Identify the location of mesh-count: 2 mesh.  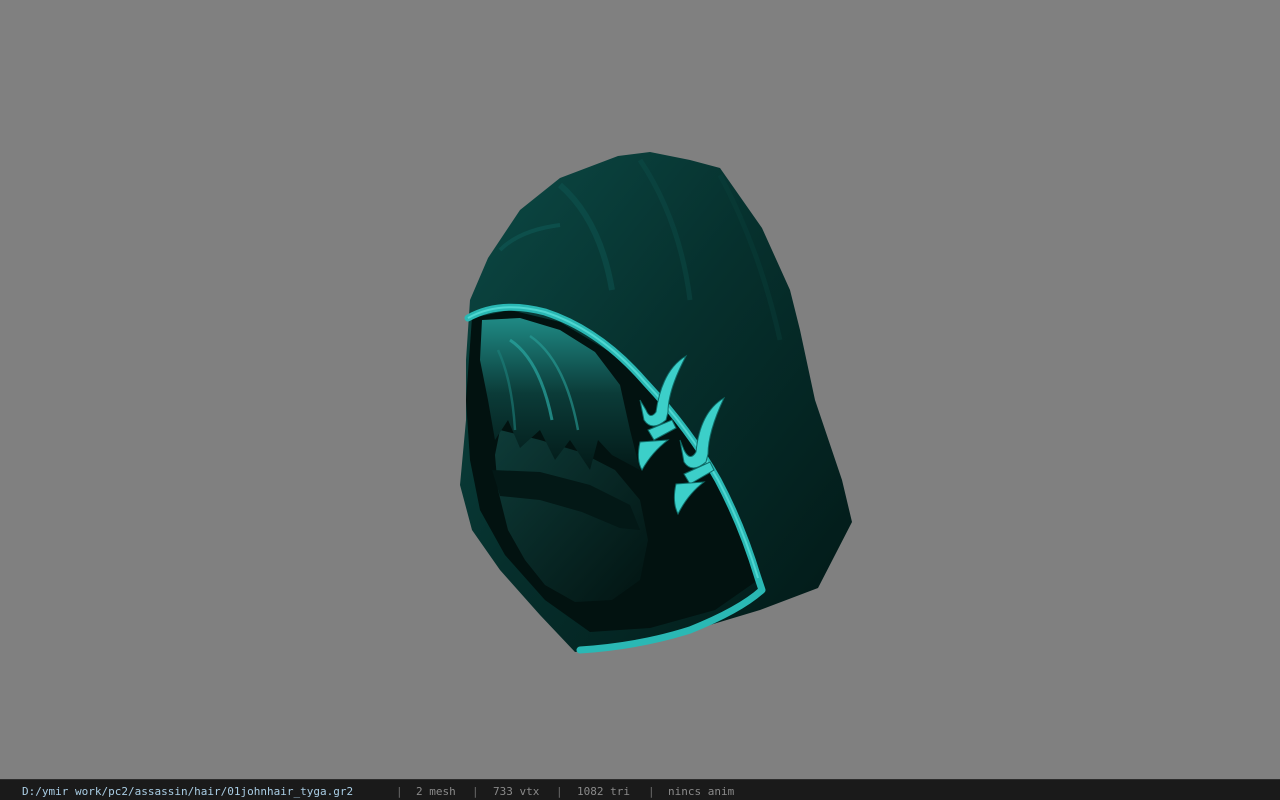
(436, 791).